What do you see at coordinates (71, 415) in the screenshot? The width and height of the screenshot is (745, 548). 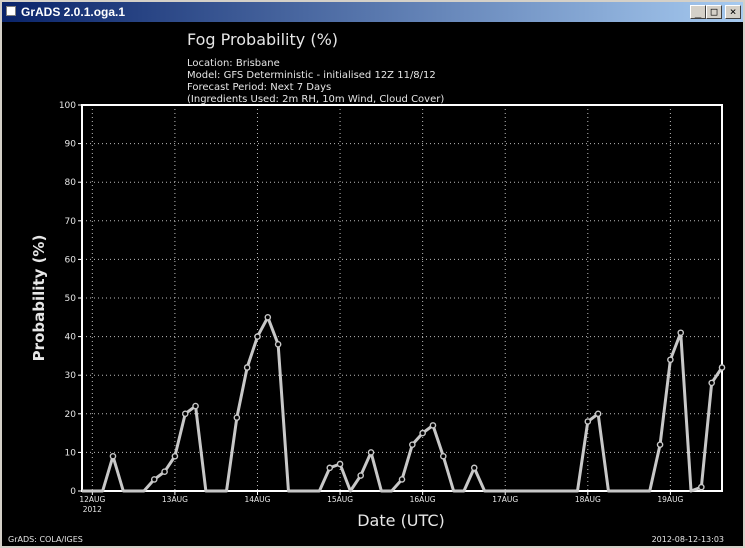 I see `y-tick-label: 20` at bounding box center [71, 415].